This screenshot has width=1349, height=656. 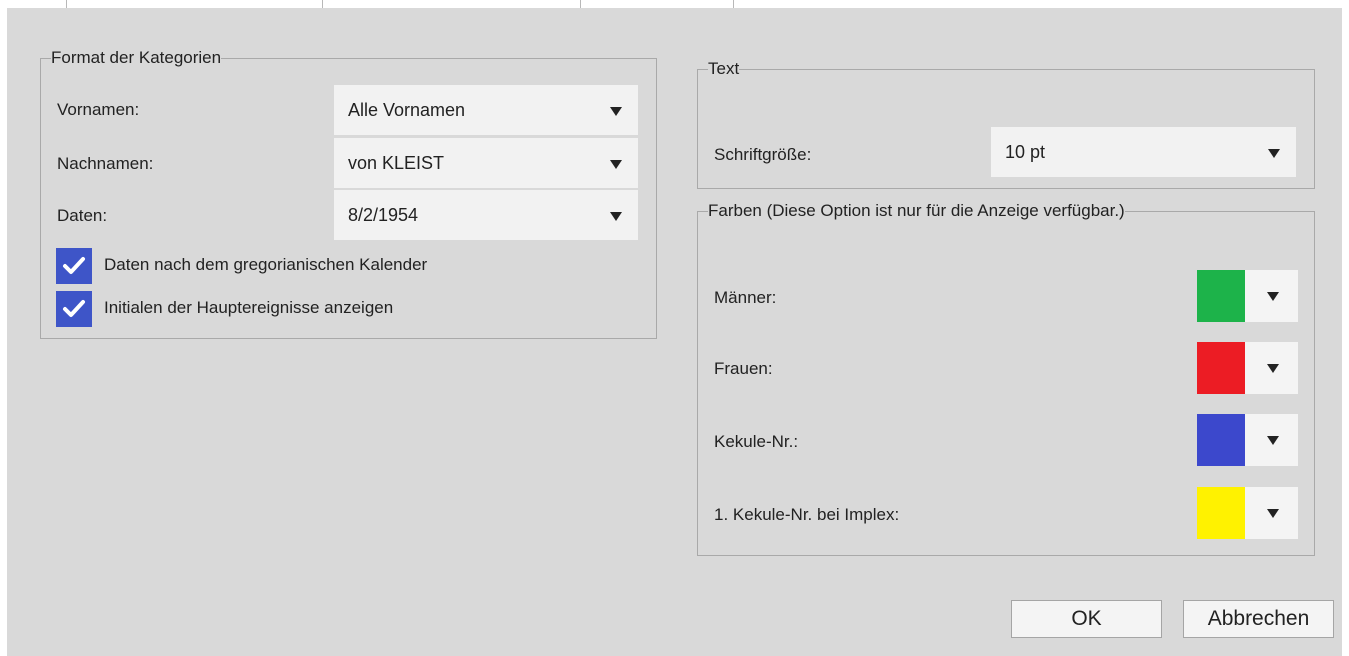 I want to click on women-color-picker, so click(x=1247, y=368).